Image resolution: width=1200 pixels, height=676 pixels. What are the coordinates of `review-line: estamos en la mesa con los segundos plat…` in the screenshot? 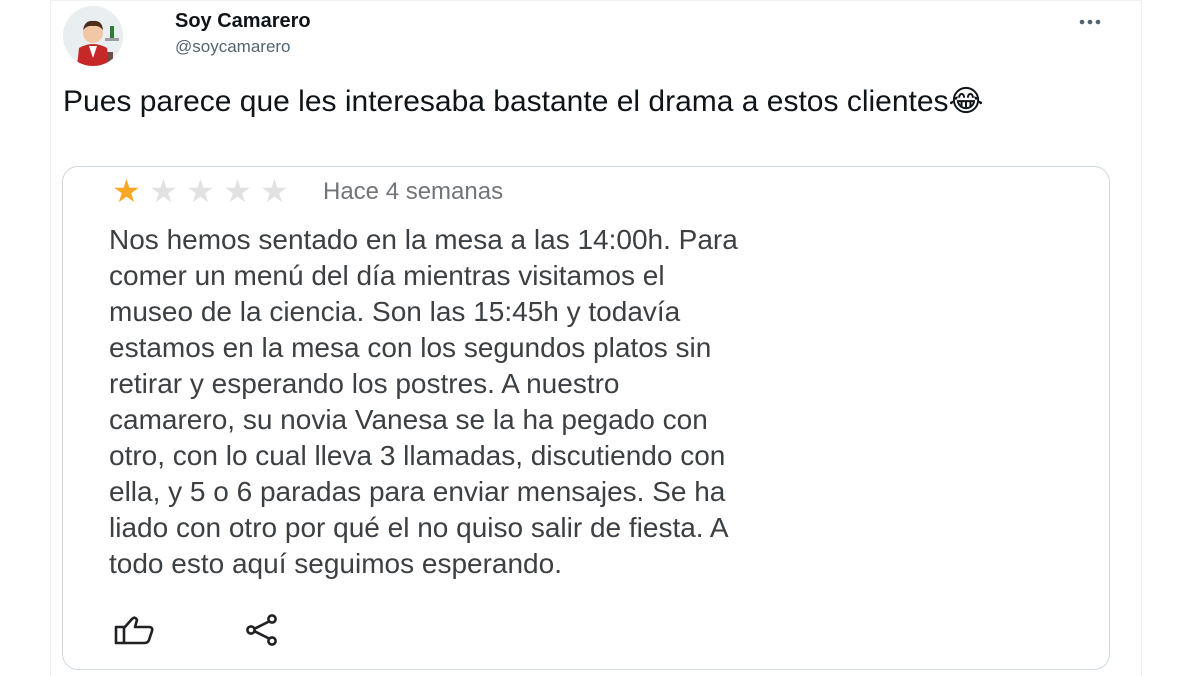 It's located at (410, 347).